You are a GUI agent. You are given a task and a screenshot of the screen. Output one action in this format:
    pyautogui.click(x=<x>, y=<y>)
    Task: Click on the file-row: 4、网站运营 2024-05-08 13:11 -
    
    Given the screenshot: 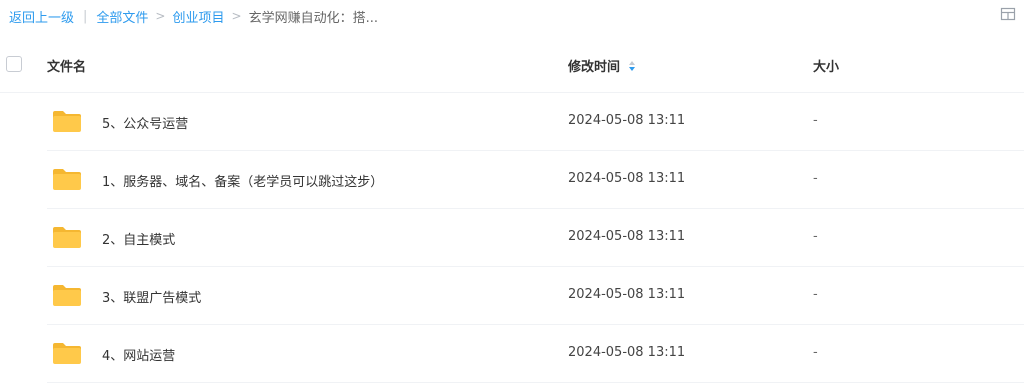 What is the action you would take?
    pyautogui.click(x=535, y=354)
    